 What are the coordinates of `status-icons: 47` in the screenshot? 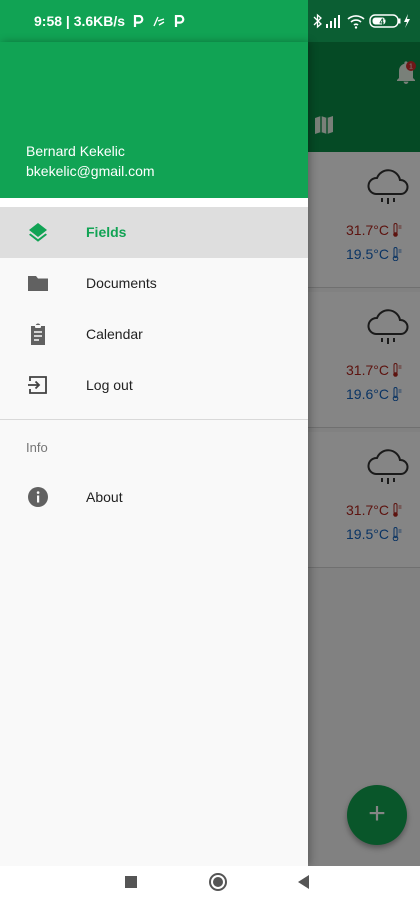 It's located at (361, 21).